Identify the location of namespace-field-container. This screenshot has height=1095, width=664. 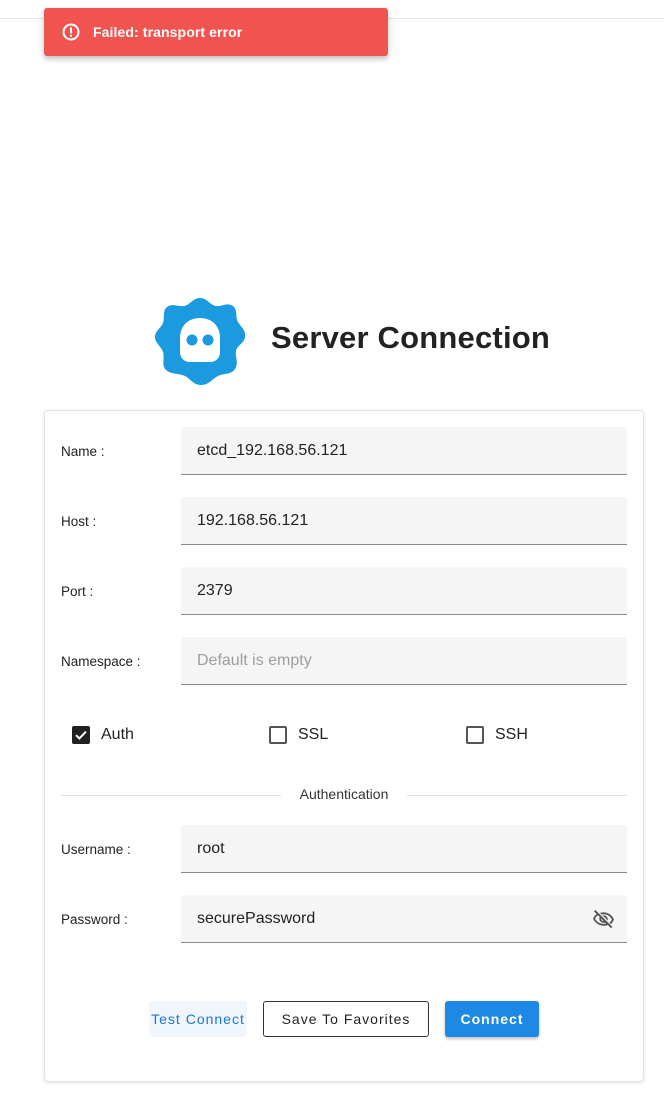
(404, 661).